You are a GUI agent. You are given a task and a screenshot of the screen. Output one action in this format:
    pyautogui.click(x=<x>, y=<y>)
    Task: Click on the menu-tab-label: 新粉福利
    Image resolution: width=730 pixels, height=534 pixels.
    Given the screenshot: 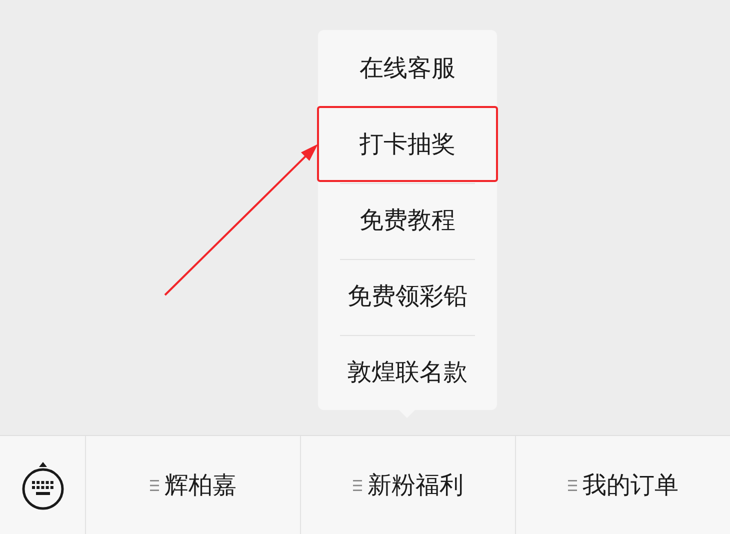 What is the action you would take?
    pyautogui.click(x=416, y=485)
    